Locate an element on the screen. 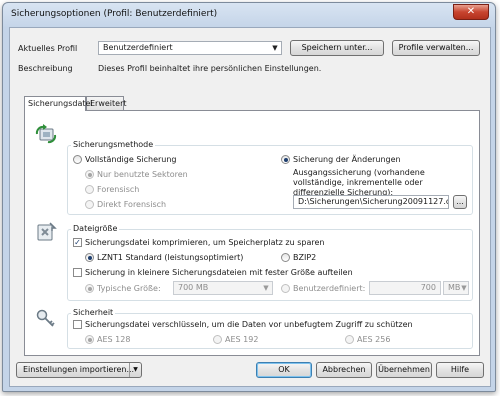 This screenshot has width=500, height=396. lznt1-label: LZNT1 Standard (leistungsoptimiert) is located at coordinates (170, 257).